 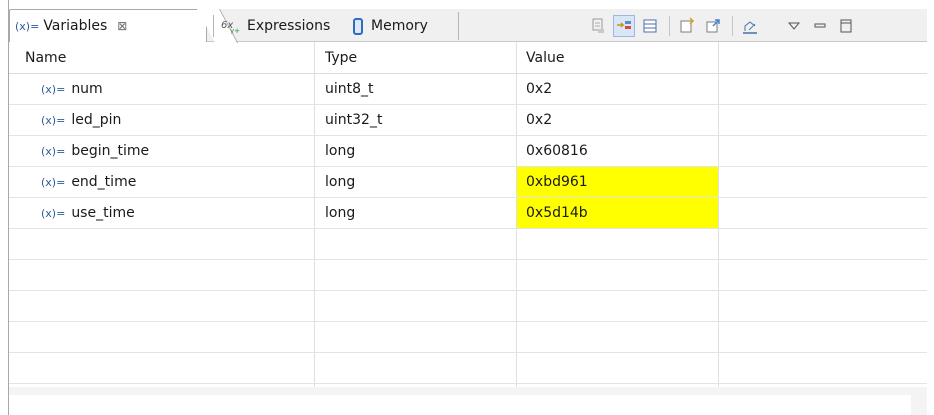 I want to click on variable-name-text: led_pin, so click(x=96, y=120).